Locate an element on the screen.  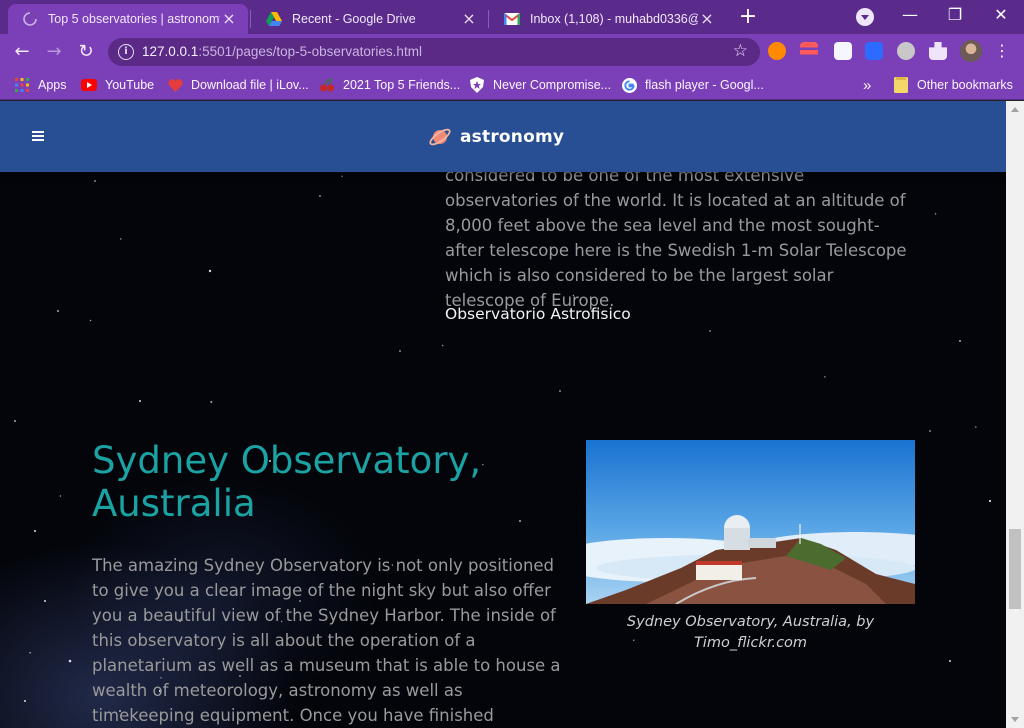
bookmark-label: Apps is located at coordinates (52, 85).